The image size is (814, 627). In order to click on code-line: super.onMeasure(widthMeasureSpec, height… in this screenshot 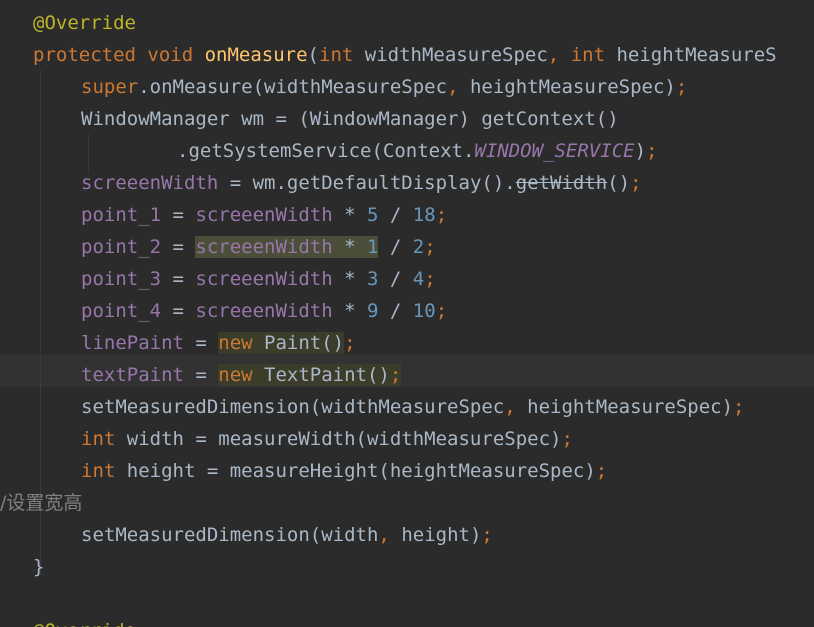, I will do `click(384, 87)`.